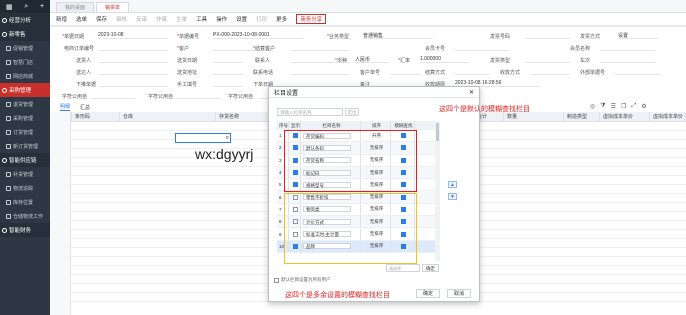 The image size is (686, 315). Describe the element at coordinates (221, 19) in the screenshot. I see `operate-button: 操作` at that location.